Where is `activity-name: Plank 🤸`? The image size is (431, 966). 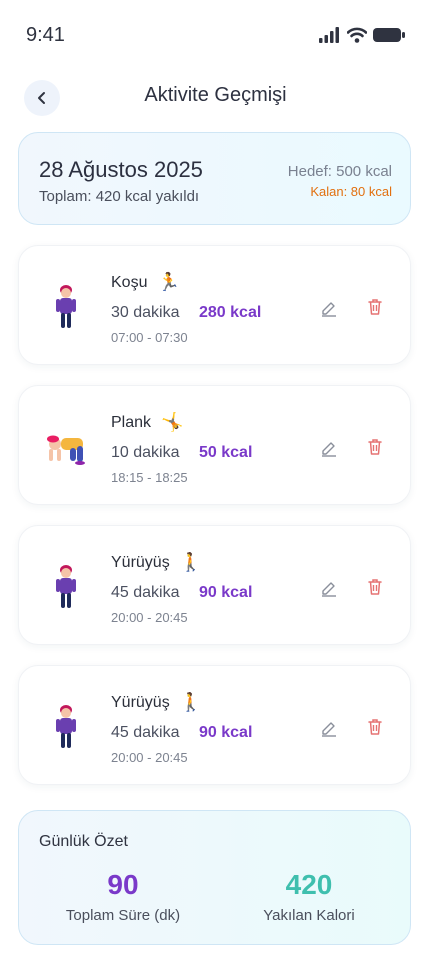 activity-name: Plank 🤸 is located at coordinates (147, 422).